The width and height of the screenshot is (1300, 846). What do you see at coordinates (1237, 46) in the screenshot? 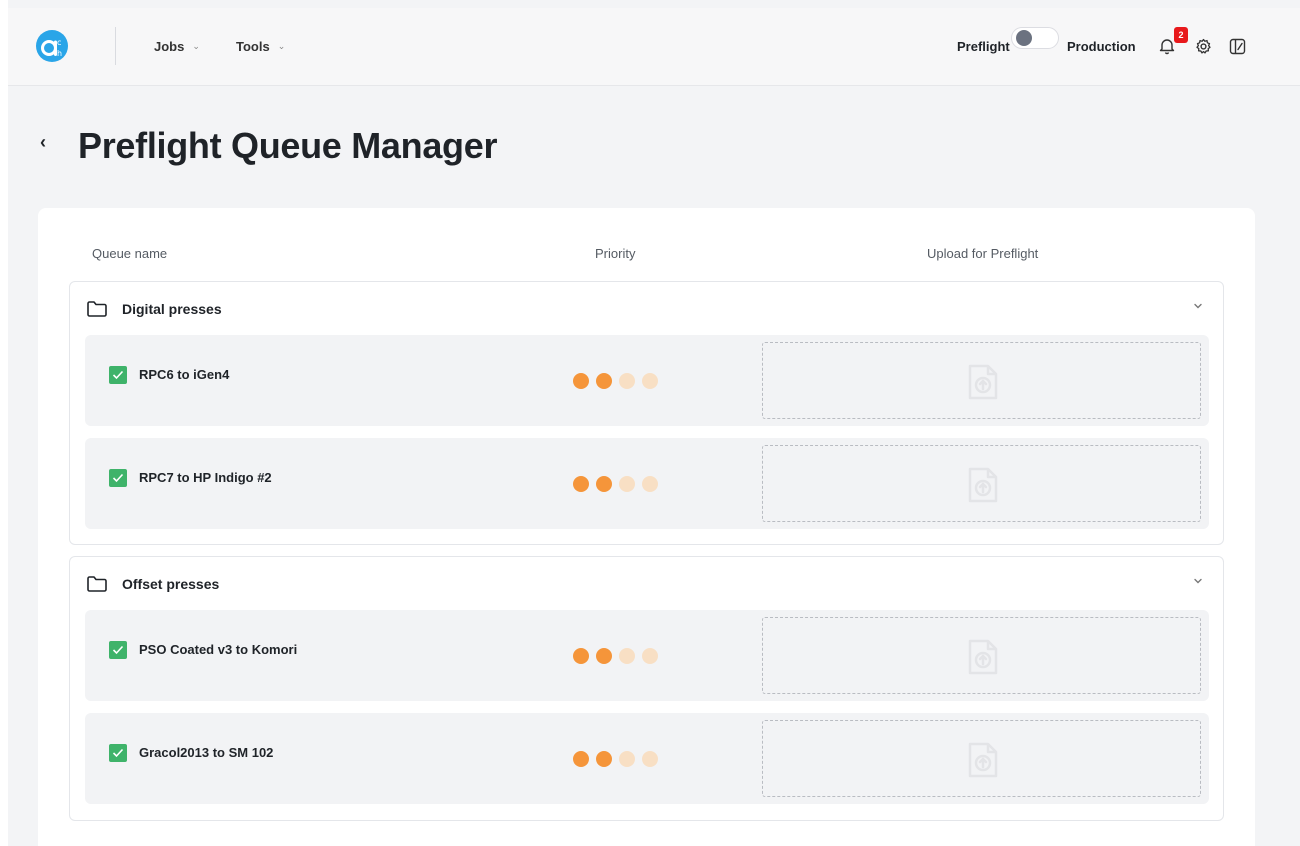
I see `panel-toggle-icon` at bounding box center [1237, 46].